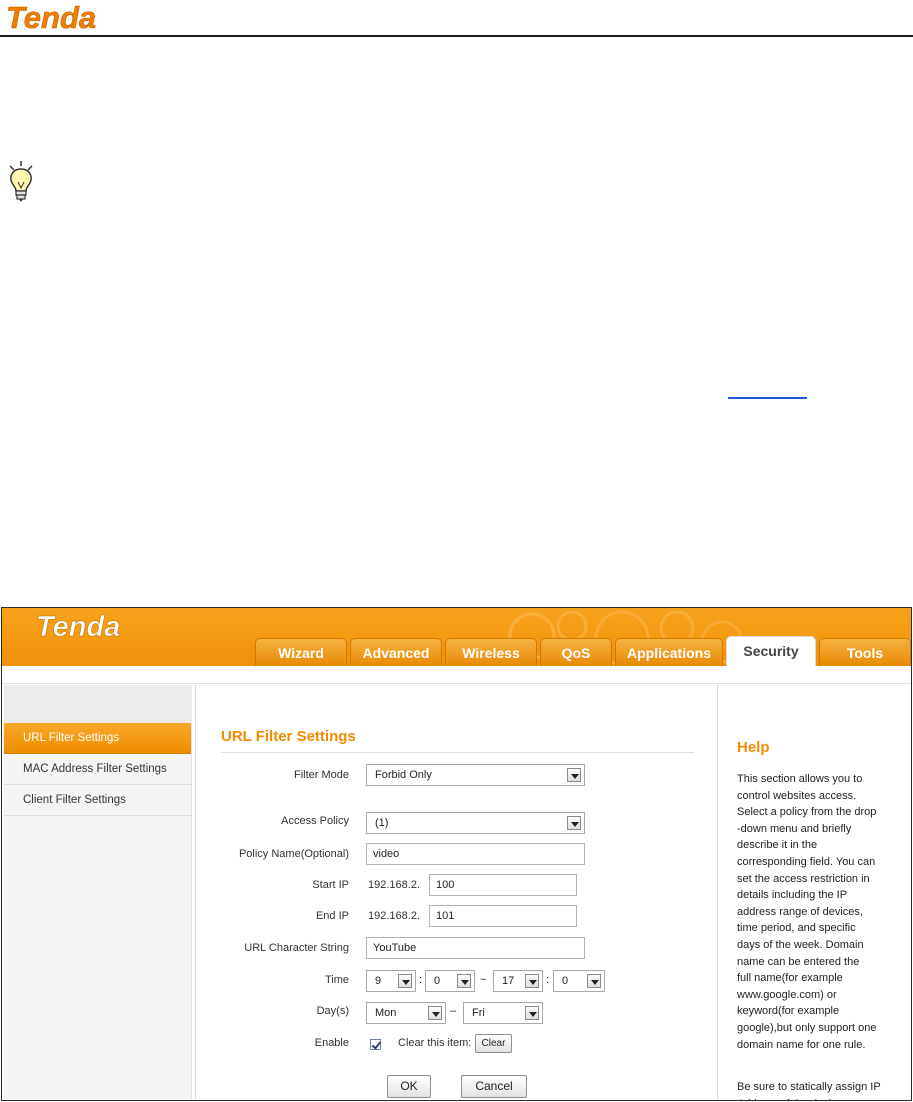 The height and width of the screenshot is (1102, 913). What do you see at coordinates (453, 1011) in the screenshot?
I see `days-dash: –` at bounding box center [453, 1011].